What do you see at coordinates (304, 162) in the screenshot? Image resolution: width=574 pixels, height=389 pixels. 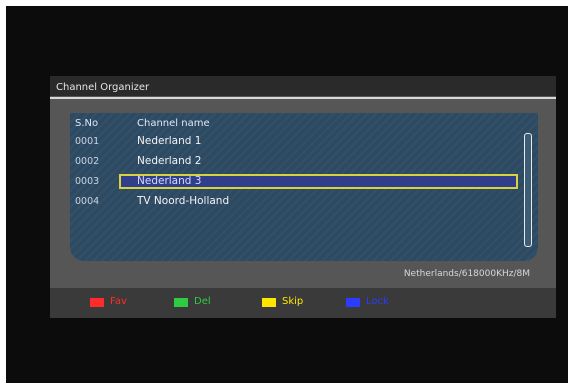 I see `channel-row: 0002 Nederland 2` at bounding box center [304, 162].